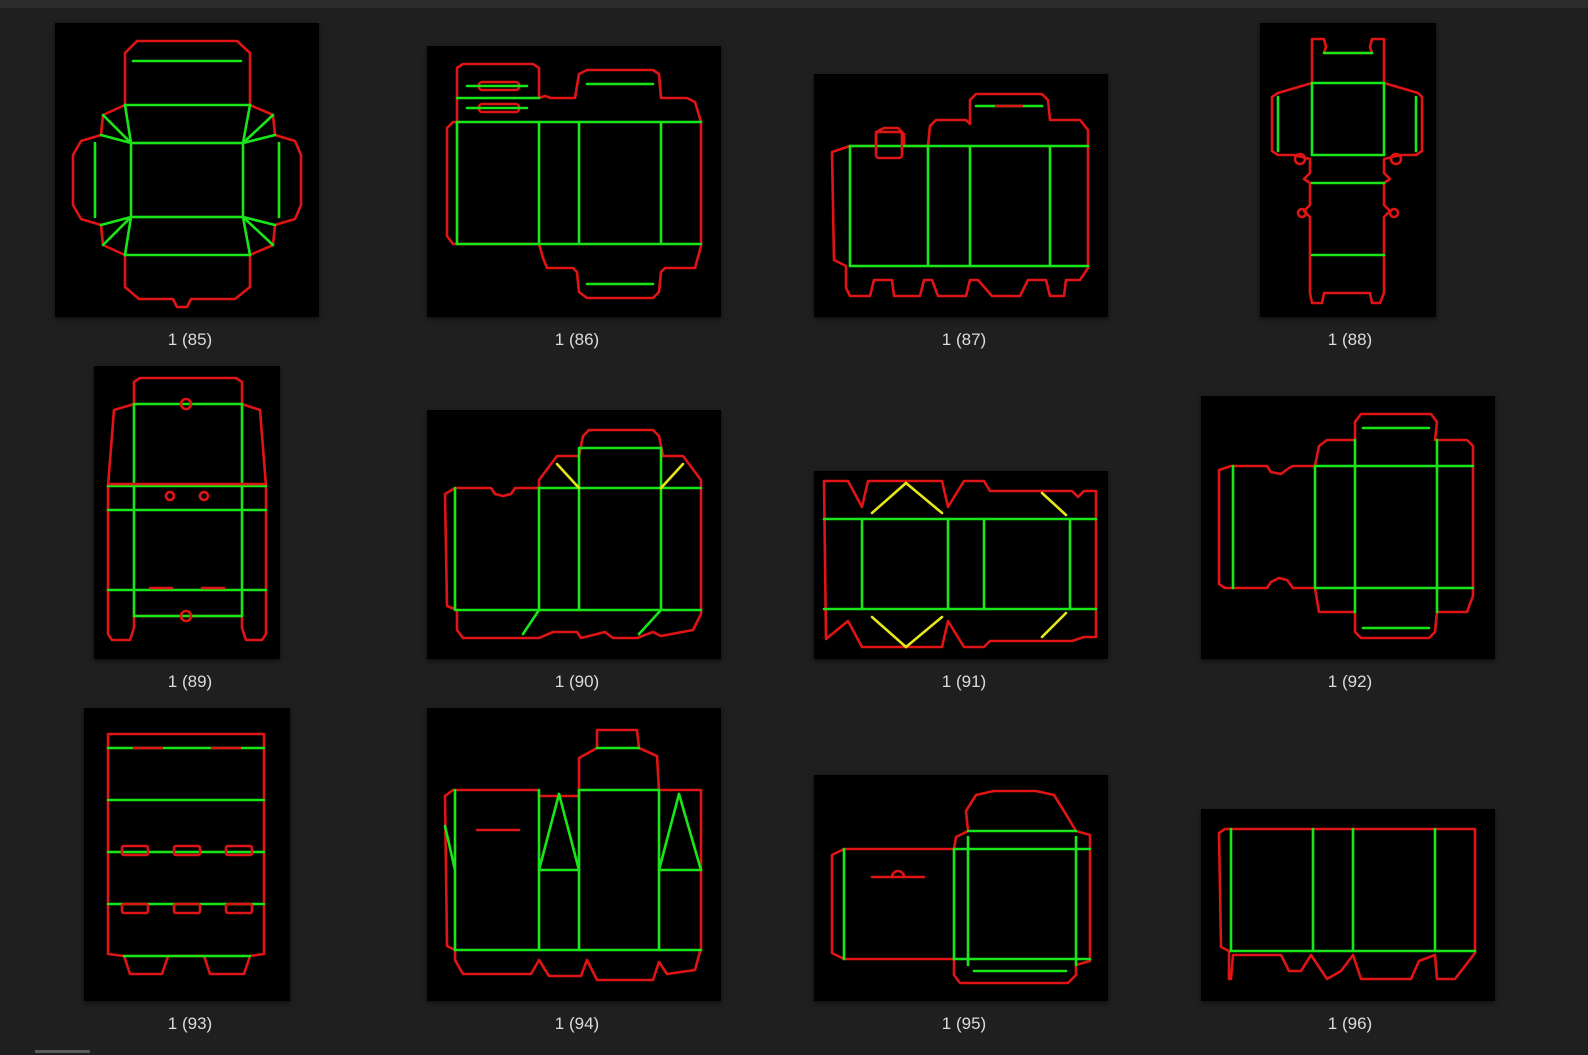 The width and height of the screenshot is (1588, 1055). I want to click on file-name: 1 (96), so click(1350, 1023).